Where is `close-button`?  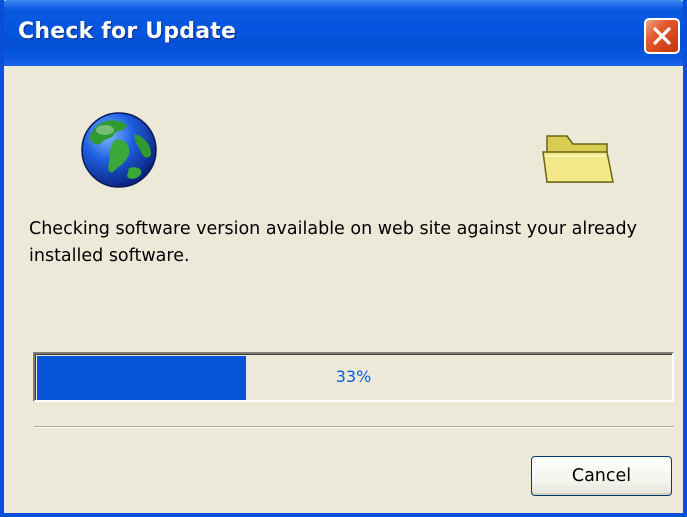
close-button is located at coordinates (662, 36).